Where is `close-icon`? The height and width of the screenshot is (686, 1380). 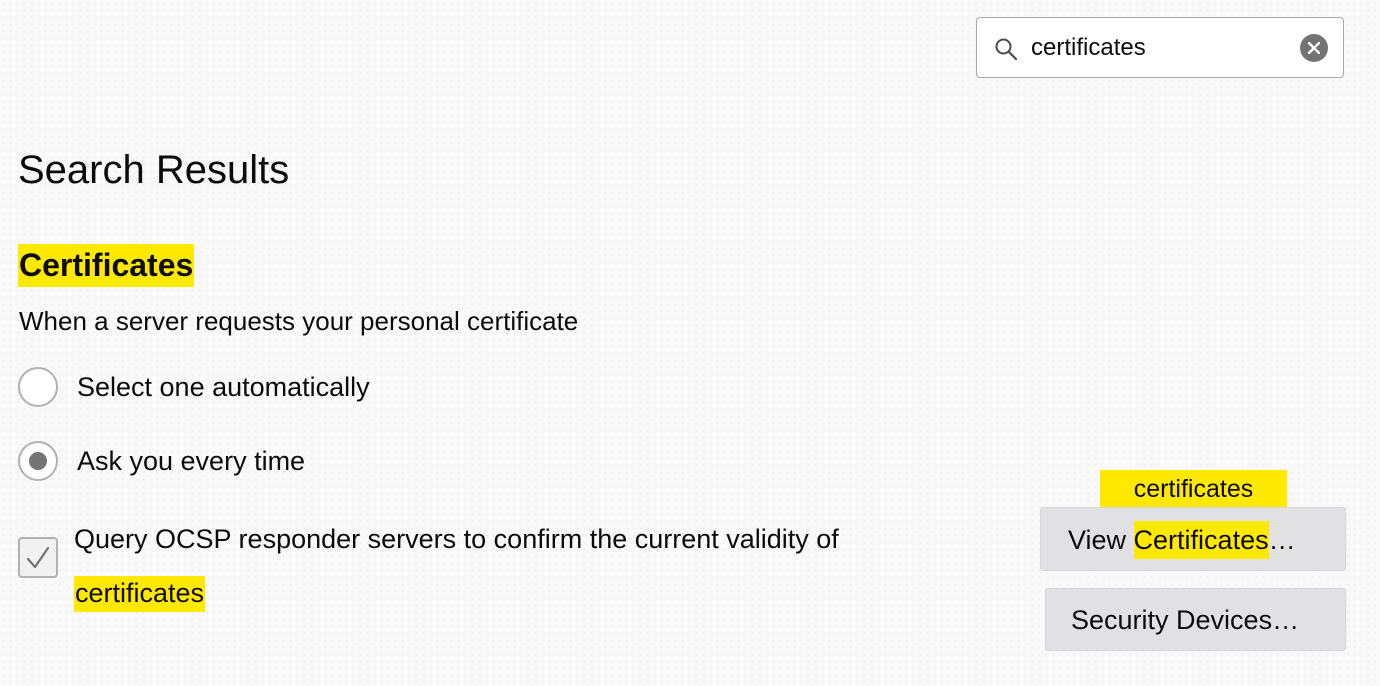 close-icon is located at coordinates (1314, 48).